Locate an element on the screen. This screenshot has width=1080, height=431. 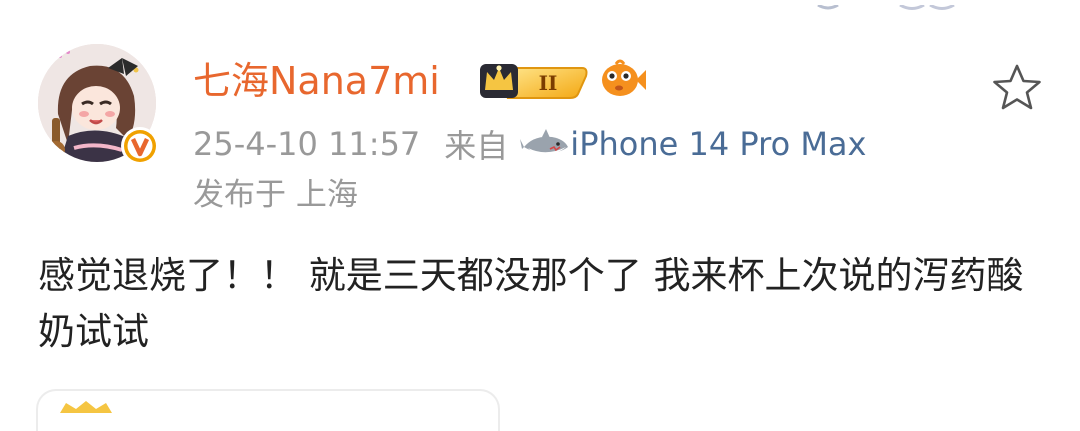
post-location: 发布于 上海 is located at coordinates (275, 195).